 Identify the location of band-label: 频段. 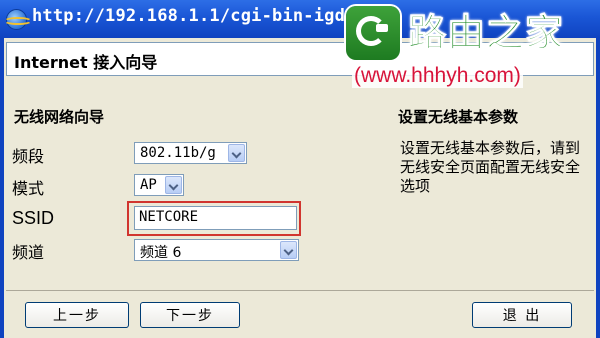
(28, 156).